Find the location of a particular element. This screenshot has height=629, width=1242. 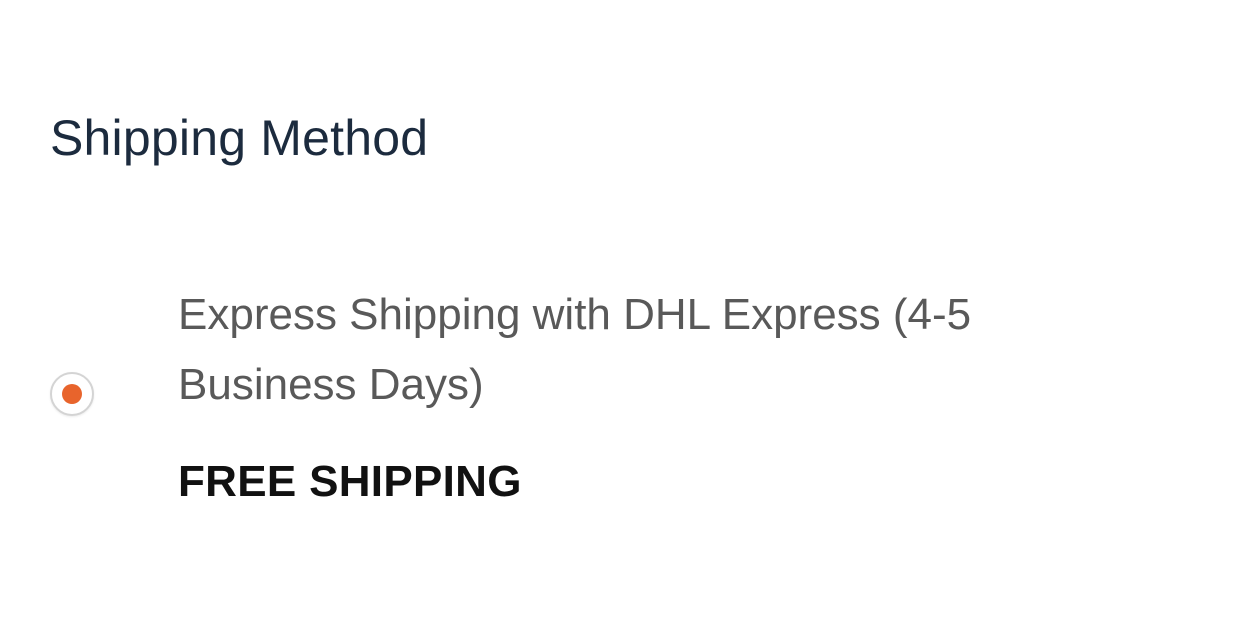

shipping-option-price: FREE SHIPPING is located at coordinates (350, 481).